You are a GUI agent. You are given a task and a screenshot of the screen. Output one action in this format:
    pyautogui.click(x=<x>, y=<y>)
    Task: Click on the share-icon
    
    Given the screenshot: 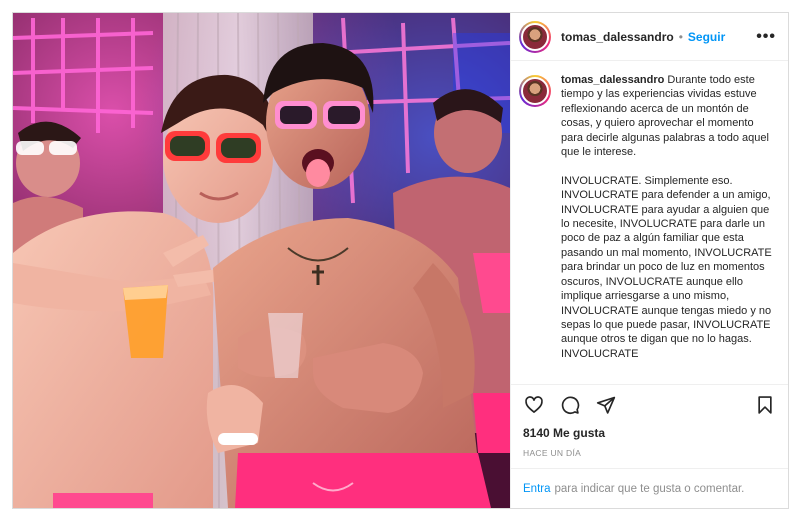 What is the action you would take?
    pyautogui.click(x=606, y=405)
    